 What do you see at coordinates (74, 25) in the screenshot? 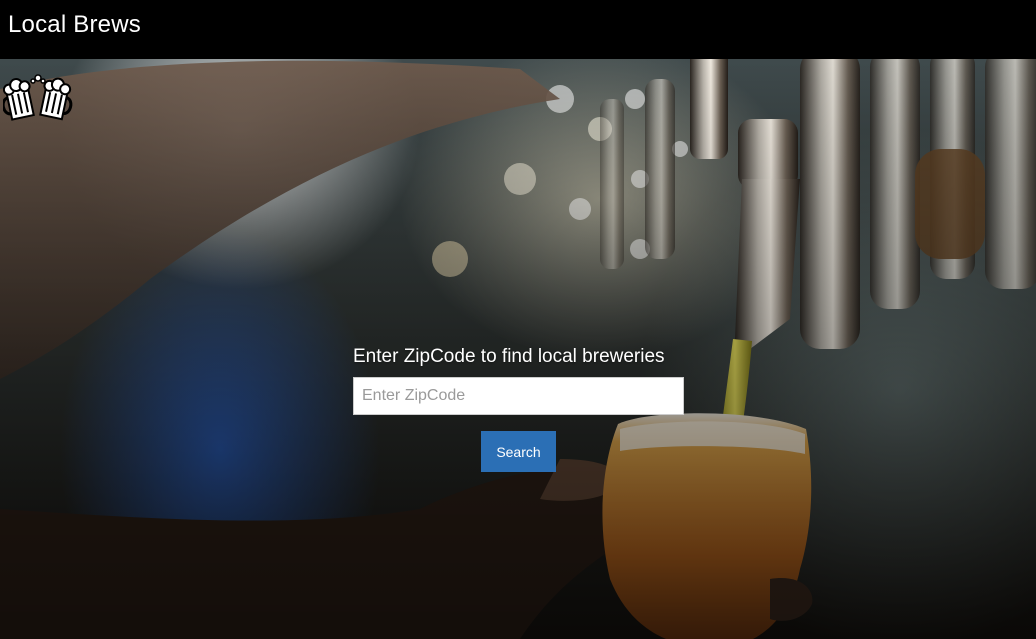
I see `site-title: Local Brews` at bounding box center [74, 25].